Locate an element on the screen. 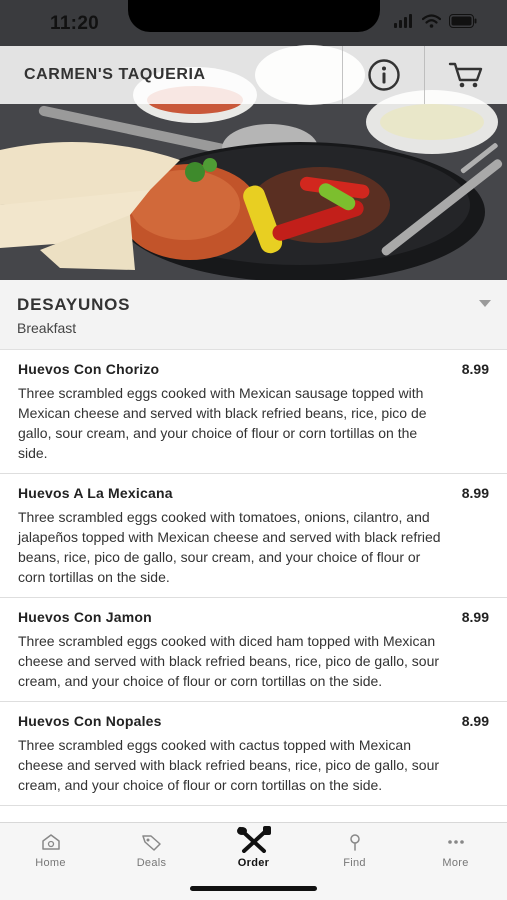 This screenshot has width=507, height=900. pin-icon is located at coordinates (354, 842).